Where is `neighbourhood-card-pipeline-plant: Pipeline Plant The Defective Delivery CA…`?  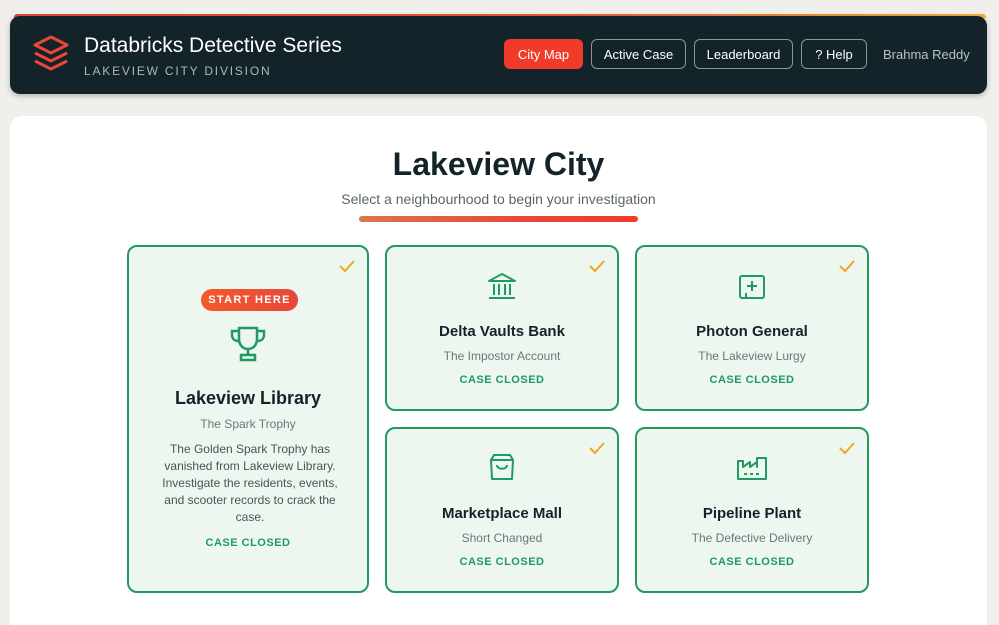
neighbourhood-card-pipeline-plant: Pipeline Plant The Defective Delivery CA… is located at coordinates (752, 510).